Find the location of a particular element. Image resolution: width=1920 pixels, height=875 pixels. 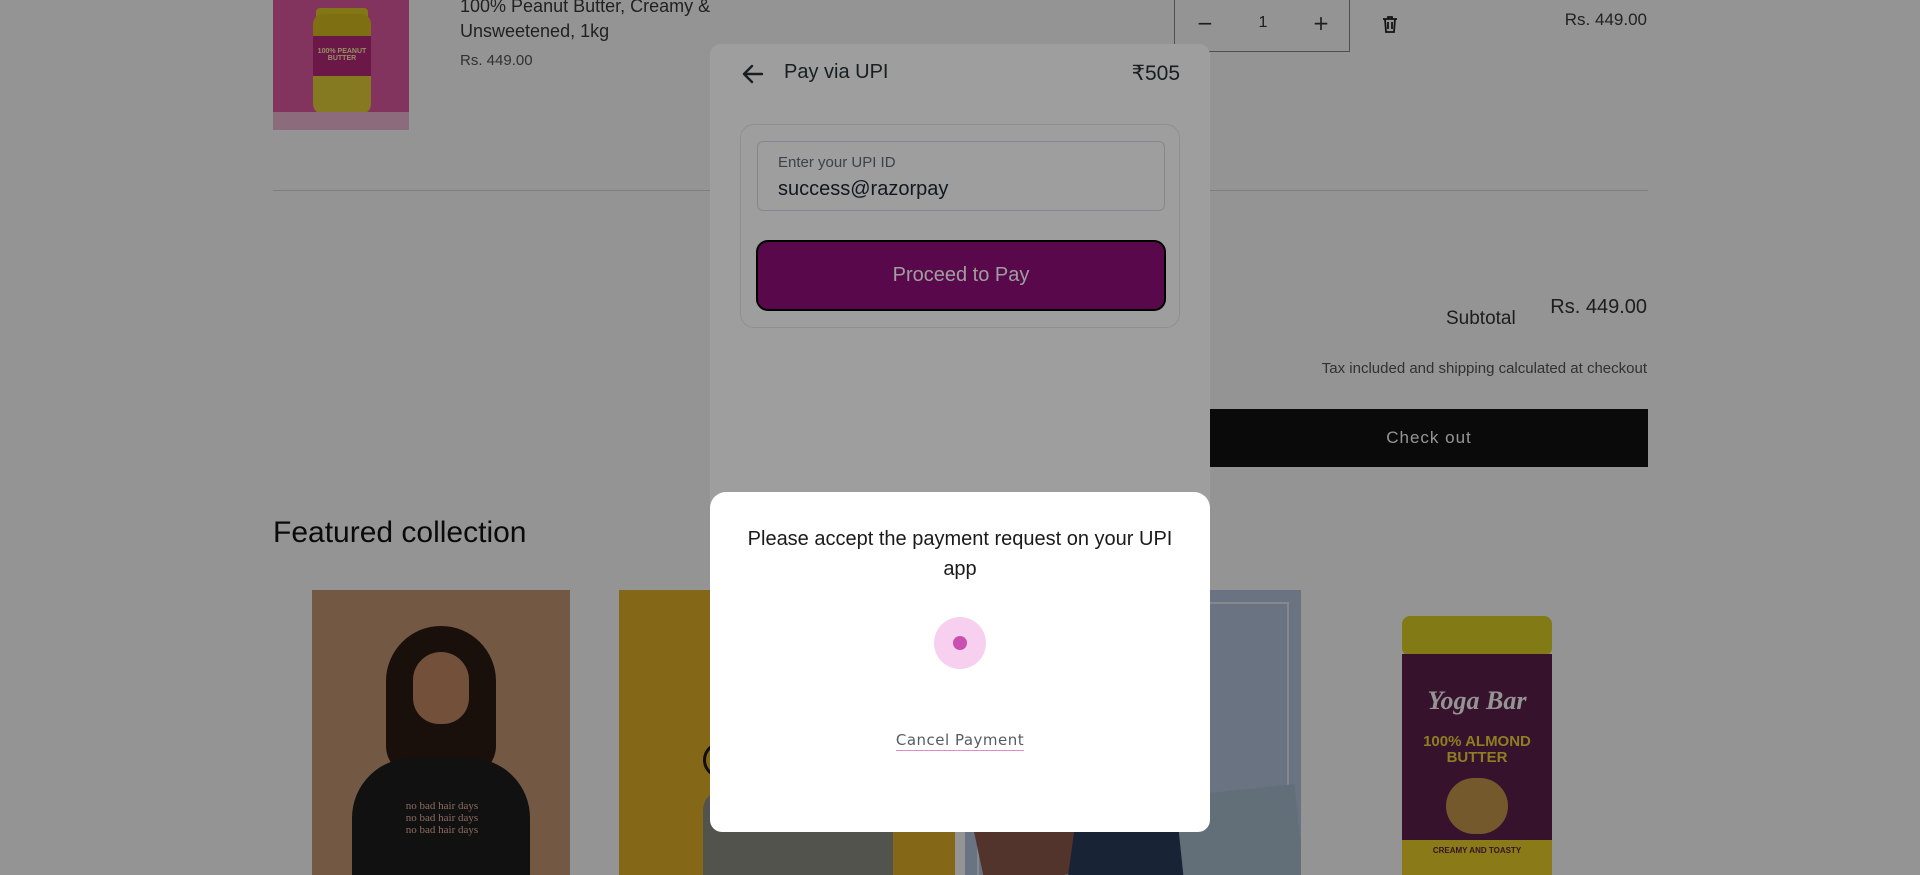

spinner-dot is located at coordinates (960, 643).